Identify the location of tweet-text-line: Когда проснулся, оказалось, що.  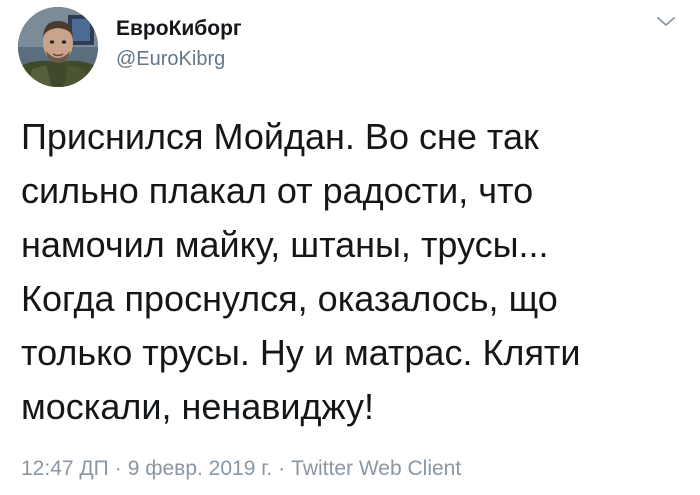
(289, 298).